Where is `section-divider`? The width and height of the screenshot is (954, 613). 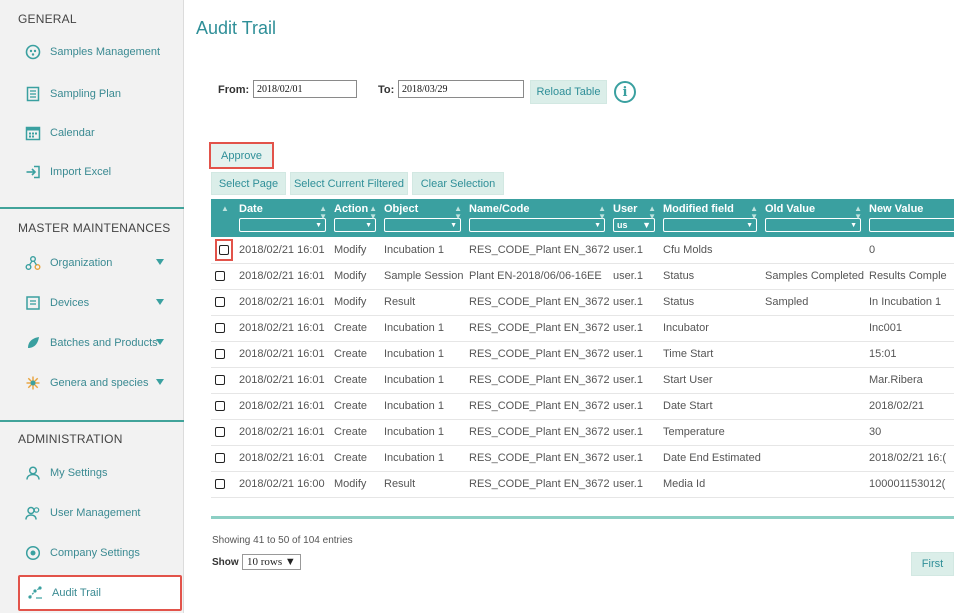
section-divider is located at coordinates (92, 208).